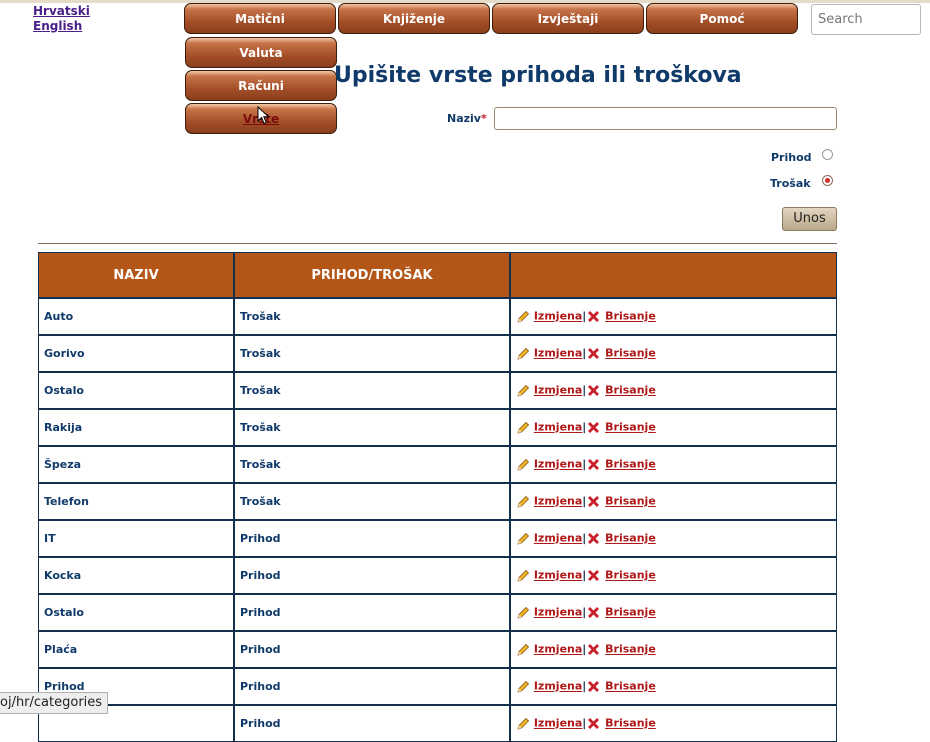 This screenshot has height=742, width=930. I want to click on table-row: IT Prihod Izmjena| Brisanje, so click(437, 538).